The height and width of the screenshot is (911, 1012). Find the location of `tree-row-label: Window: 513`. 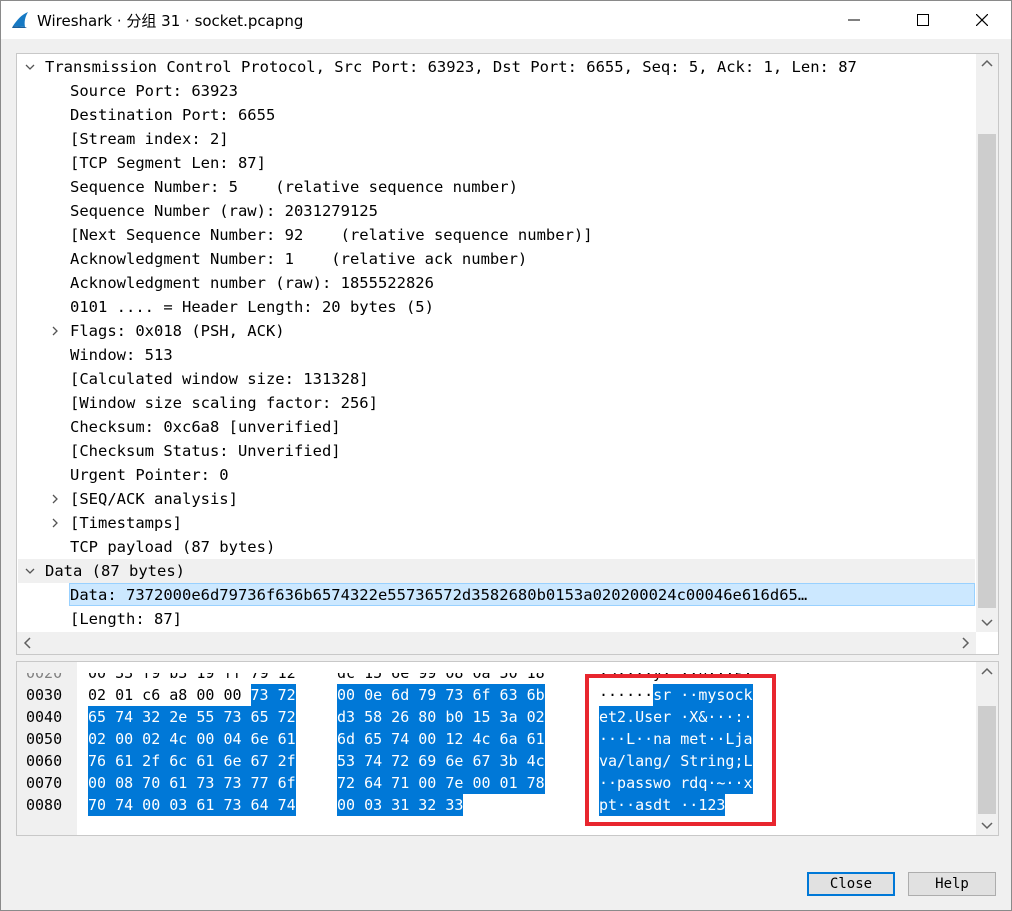

tree-row-label: Window: 513 is located at coordinates (121, 355).